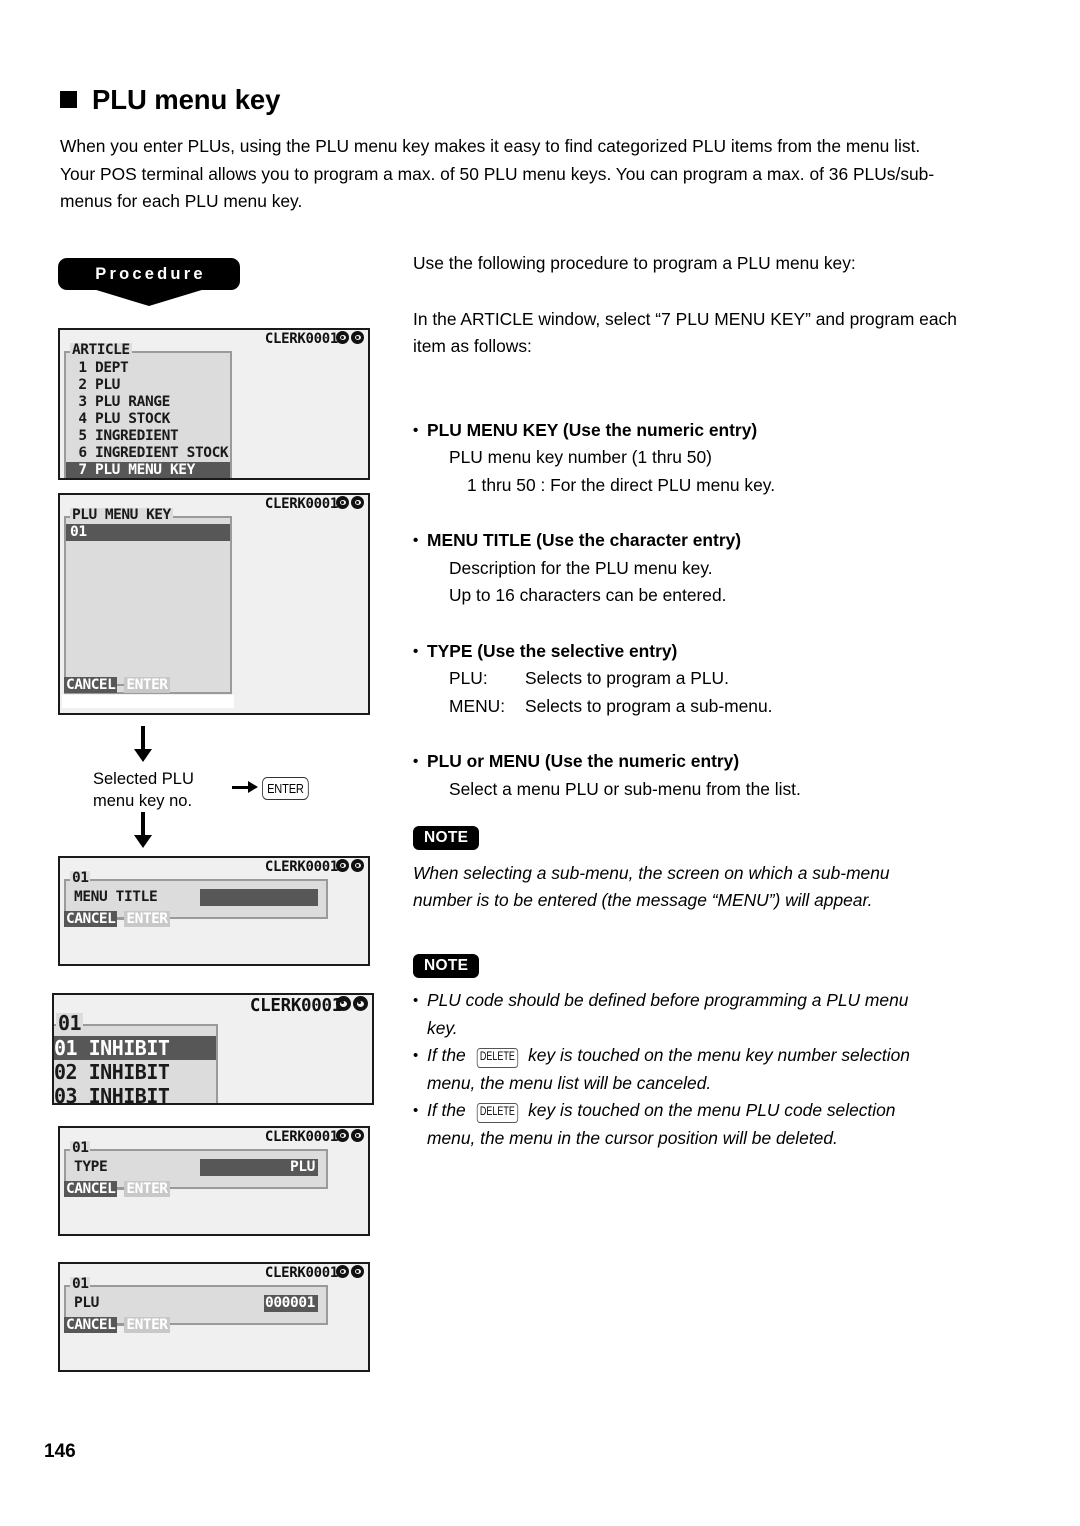  I want to click on inhibit-row-selected: 01 INHIBIT, so click(135, 1048).